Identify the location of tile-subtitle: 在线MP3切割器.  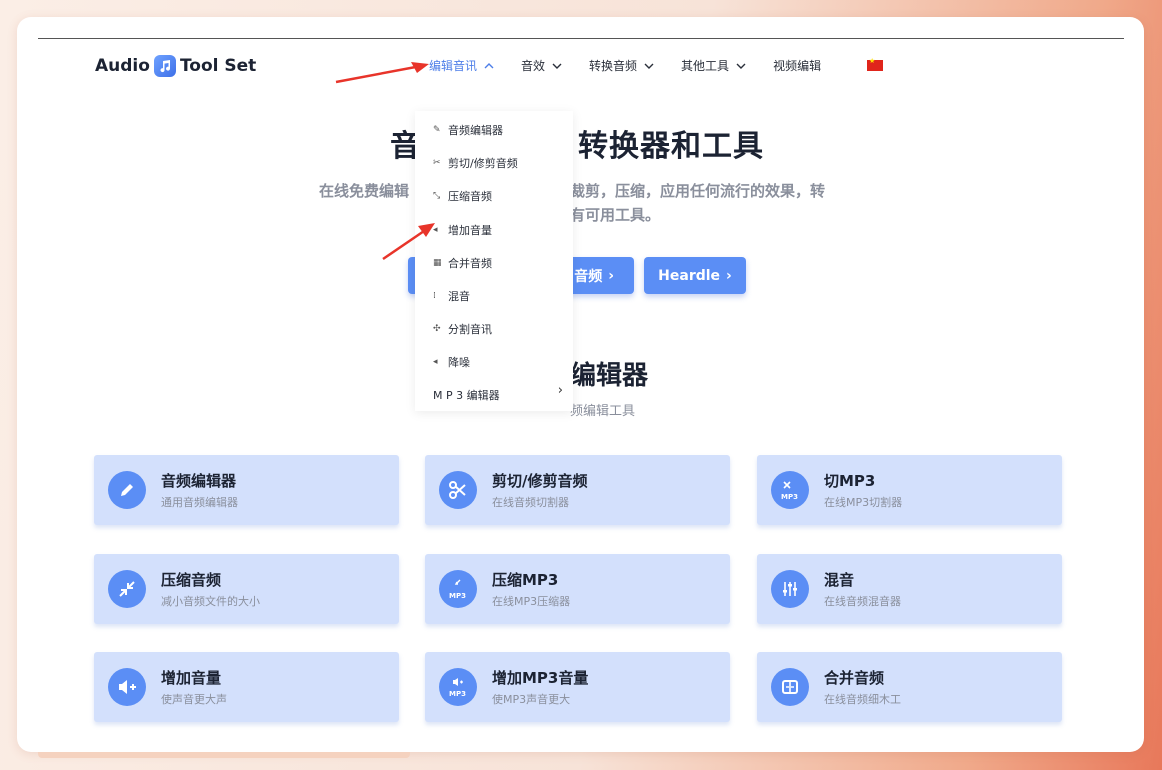
(863, 502).